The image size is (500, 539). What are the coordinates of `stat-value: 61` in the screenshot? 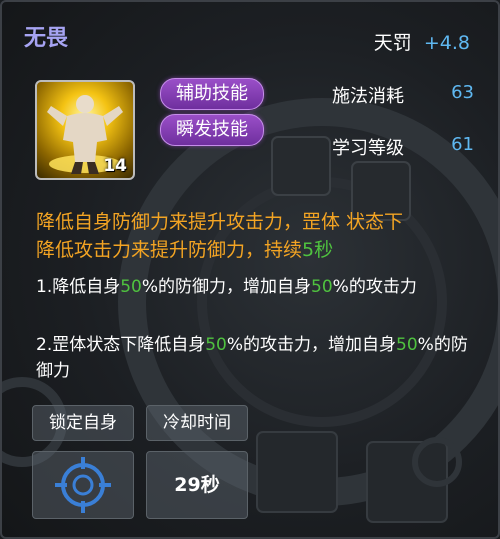 It's located at (462, 144).